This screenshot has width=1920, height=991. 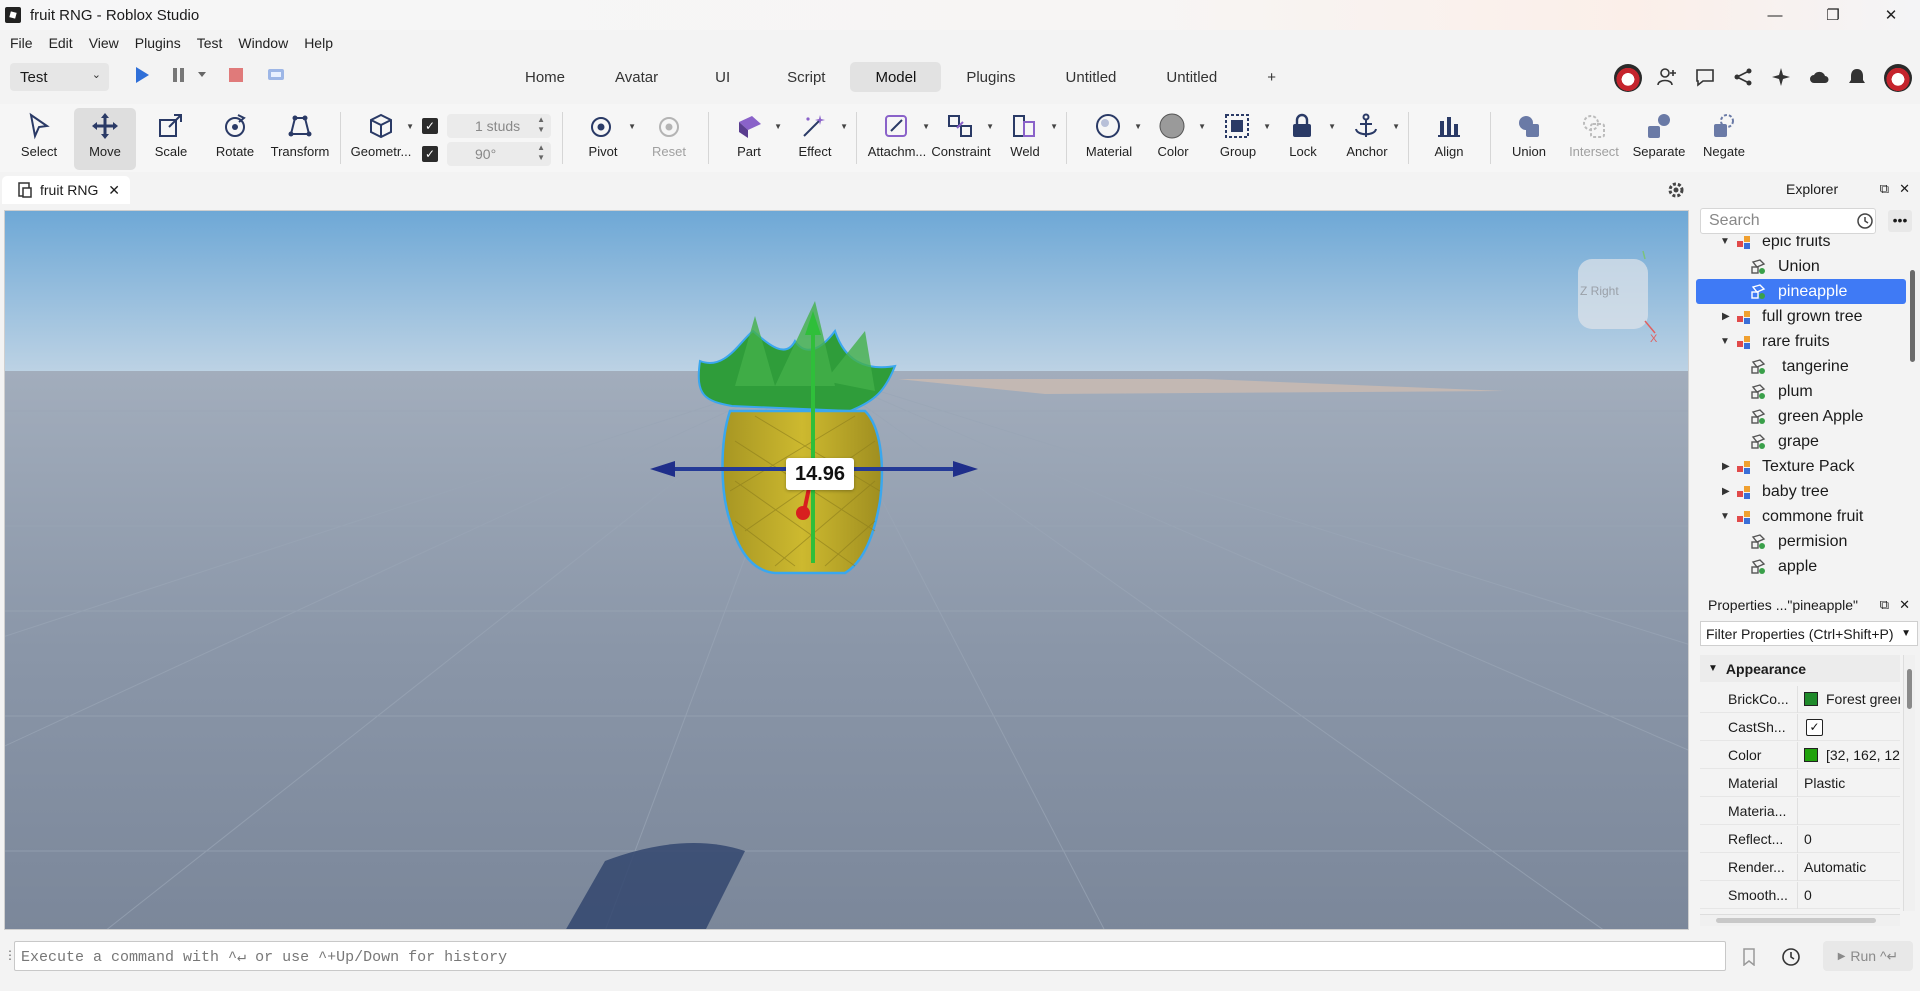 What do you see at coordinates (1909, 783) in the screenshot?
I see `properties-vertical-scrollbar` at bounding box center [1909, 783].